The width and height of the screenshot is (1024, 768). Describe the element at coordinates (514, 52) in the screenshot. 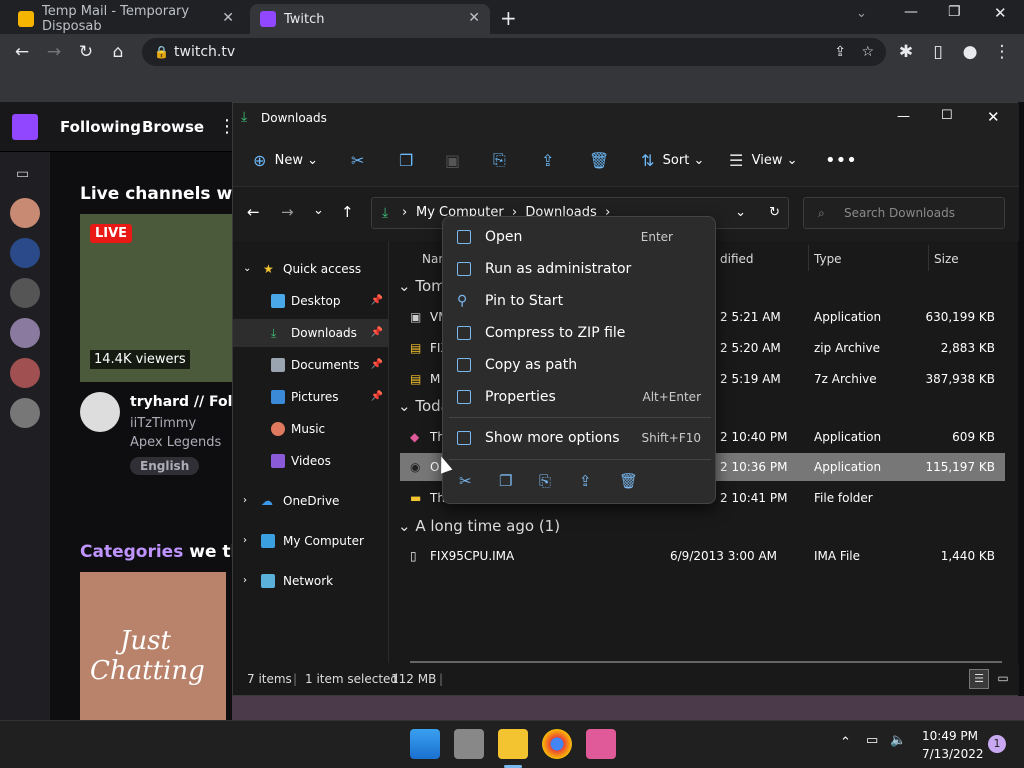

I see `omnibox: 🔒 twitch.tv ⇪ ☆` at that location.